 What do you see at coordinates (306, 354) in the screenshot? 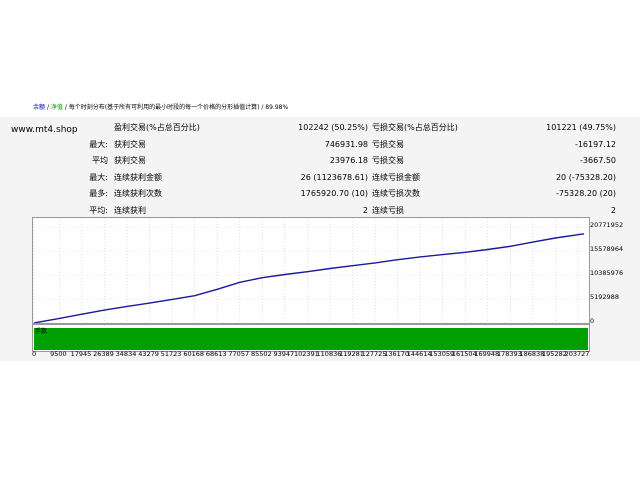
I see `x-tick-label: 102391` at bounding box center [306, 354].